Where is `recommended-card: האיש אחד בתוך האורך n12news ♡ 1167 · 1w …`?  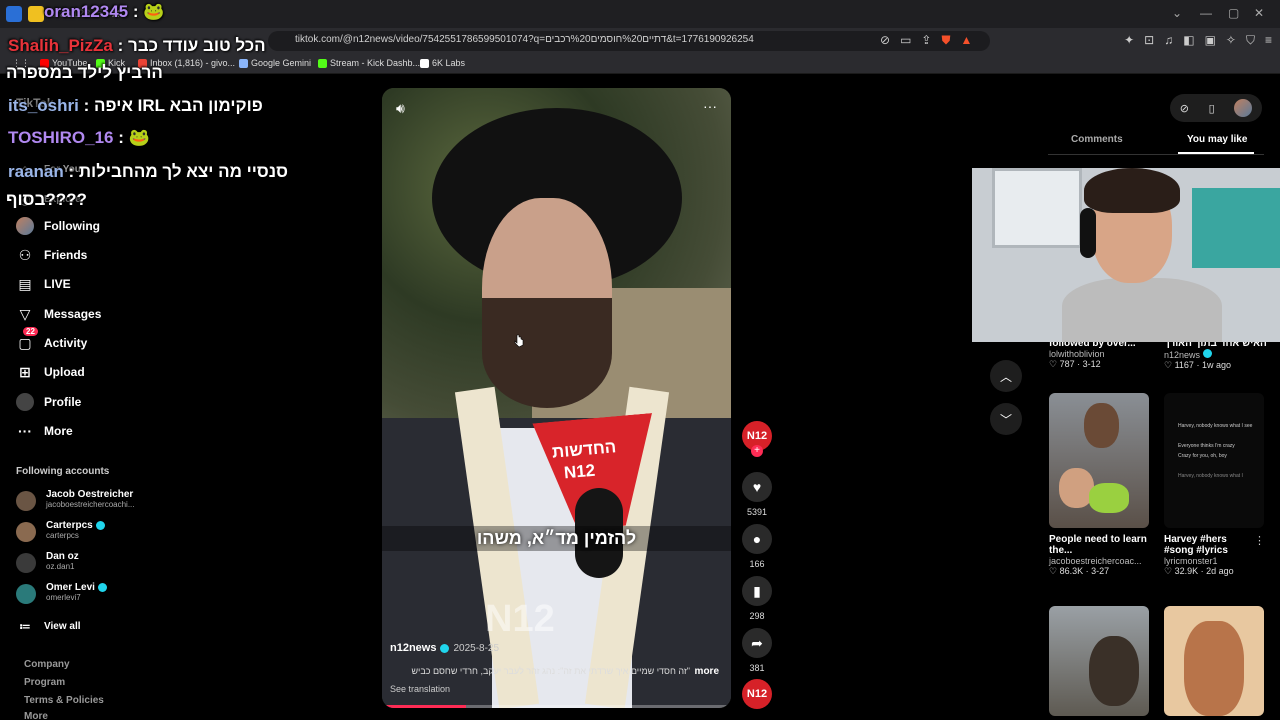
recommended-card: האיש אחד בתוך האורך n12news ♡ 1167 · 1w … is located at coordinates (1215, 354).